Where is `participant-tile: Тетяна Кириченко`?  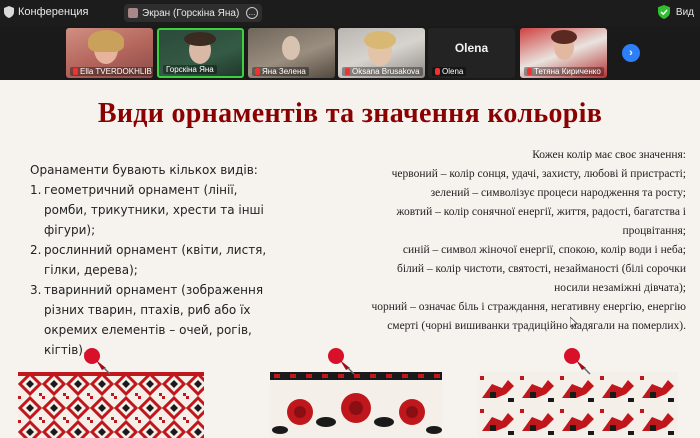
participant-tile: Тетяна Кириченко is located at coordinates (563, 53).